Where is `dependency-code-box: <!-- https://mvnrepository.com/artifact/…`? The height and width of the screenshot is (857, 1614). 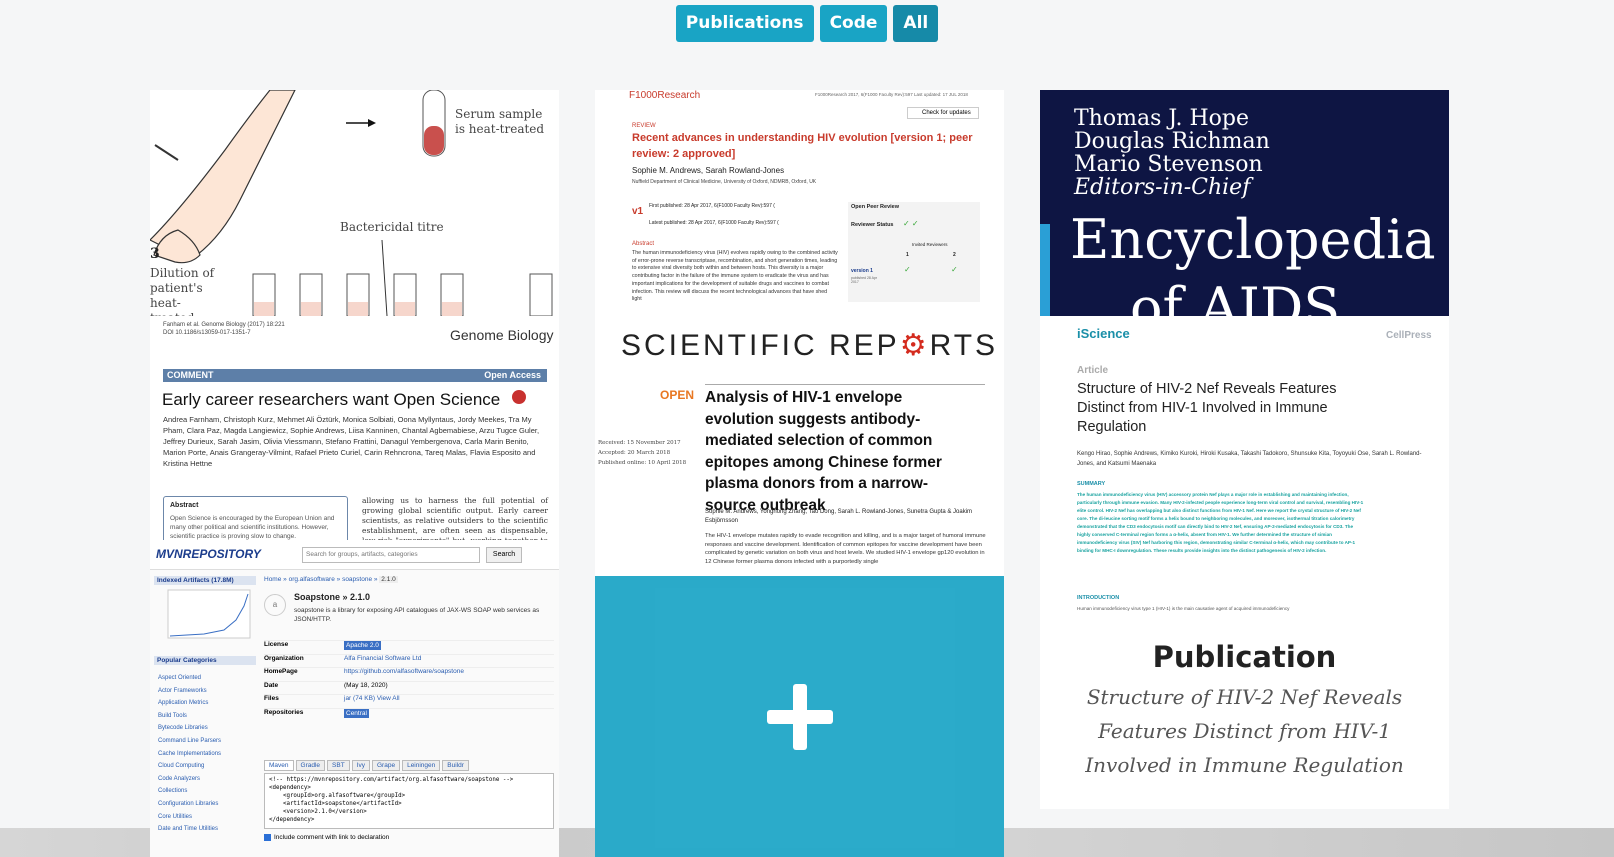
dependency-code-box: <!-- https://mvnrepository.com/artifact/… is located at coordinates (409, 801).